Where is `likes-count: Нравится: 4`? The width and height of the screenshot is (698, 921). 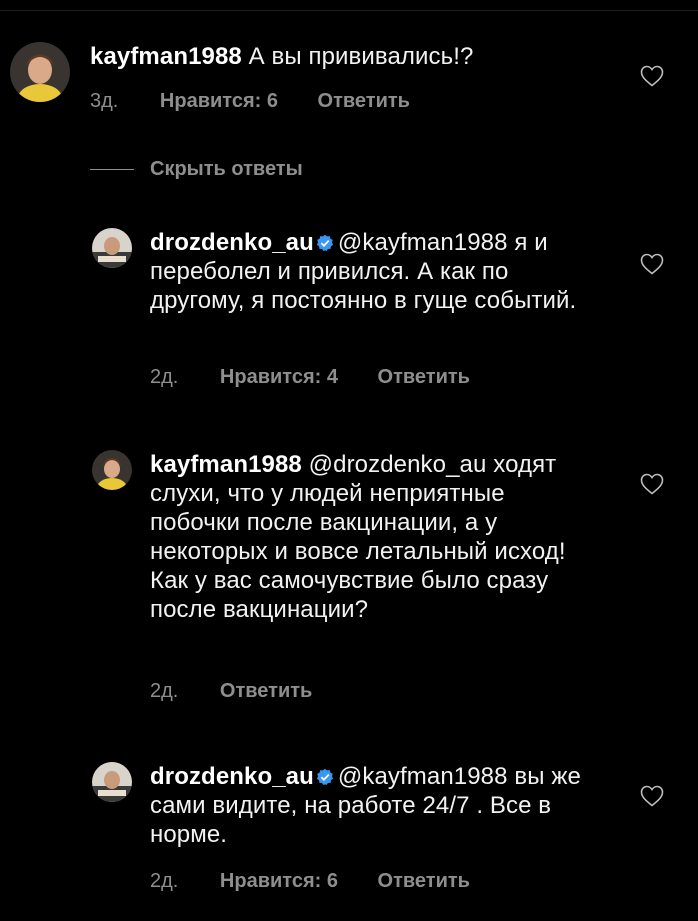
likes-count: Нравится: 4 is located at coordinates (279, 377).